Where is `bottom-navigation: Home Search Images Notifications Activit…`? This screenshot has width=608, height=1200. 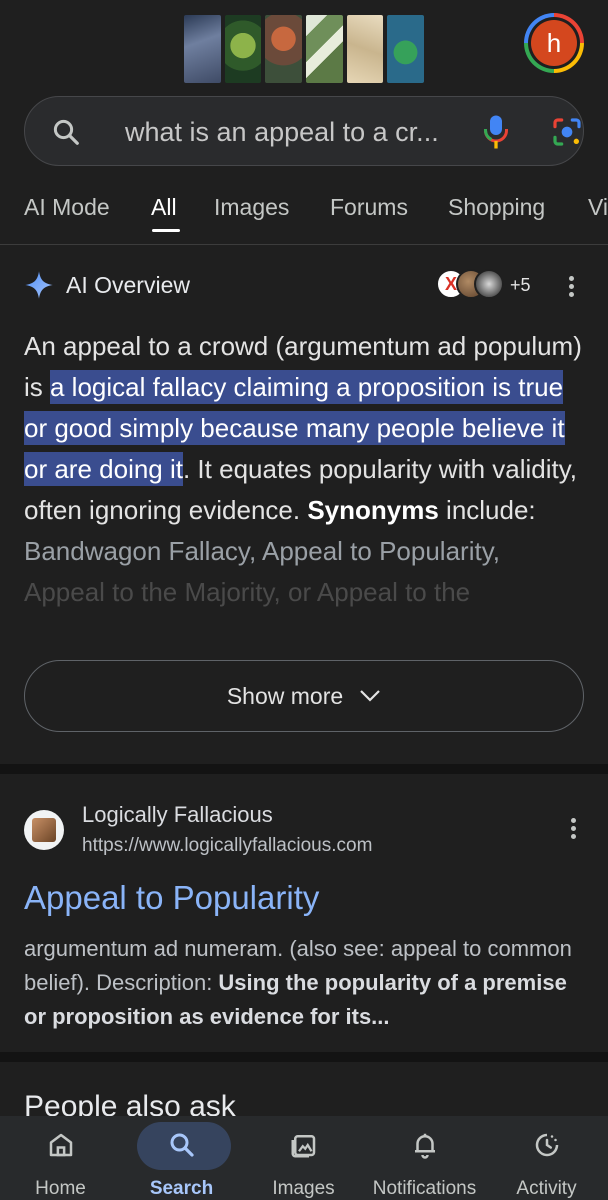
bottom-navigation: Home Search Images Notifications Activit… is located at coordinates (304, 1158).